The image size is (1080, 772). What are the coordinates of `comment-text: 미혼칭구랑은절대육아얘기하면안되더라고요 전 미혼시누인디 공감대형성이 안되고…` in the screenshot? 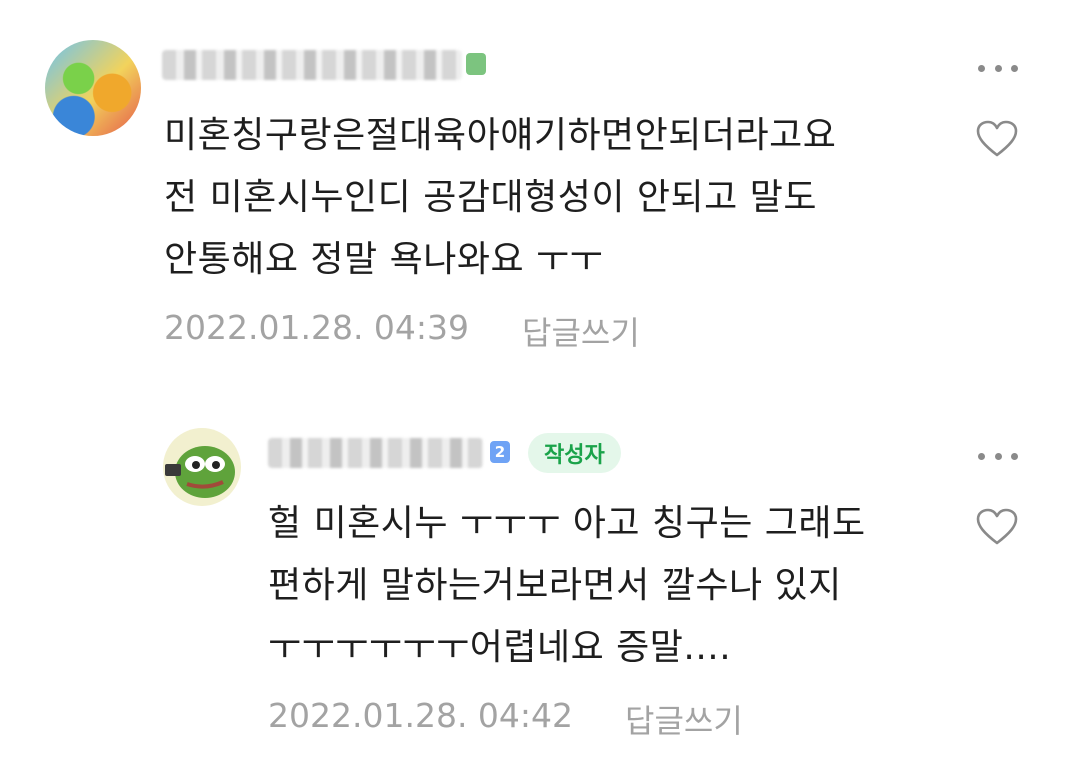 It's located at (500, 197).